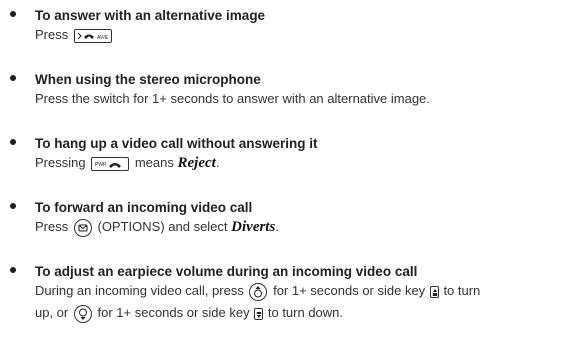 This screenshot has height=345, width=565. I want to click on item-body: Pressing PWR means Reject., so click(127, 163).